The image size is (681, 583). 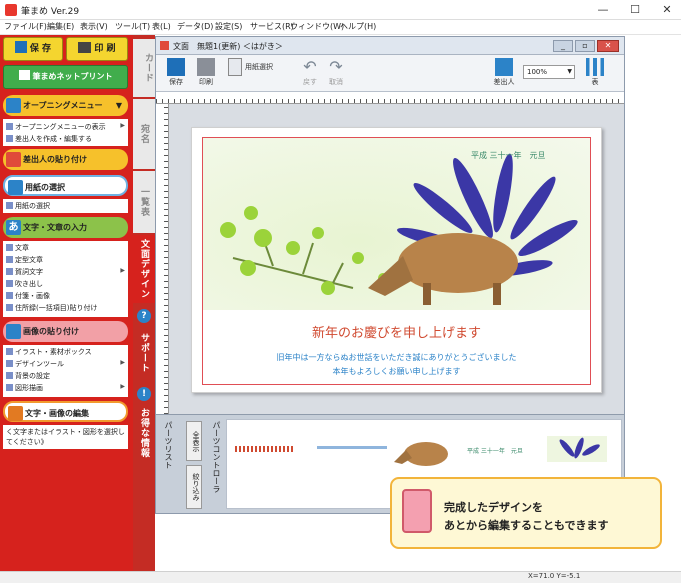 What do you see at coordinates (390, 73) in the screenshot?
I see `document-toolbar: 保存 印刷 用紙選択 ↶ 戻す ↷ 取消 差出人 100% ▼ 表` at bounding box center [390, 73].